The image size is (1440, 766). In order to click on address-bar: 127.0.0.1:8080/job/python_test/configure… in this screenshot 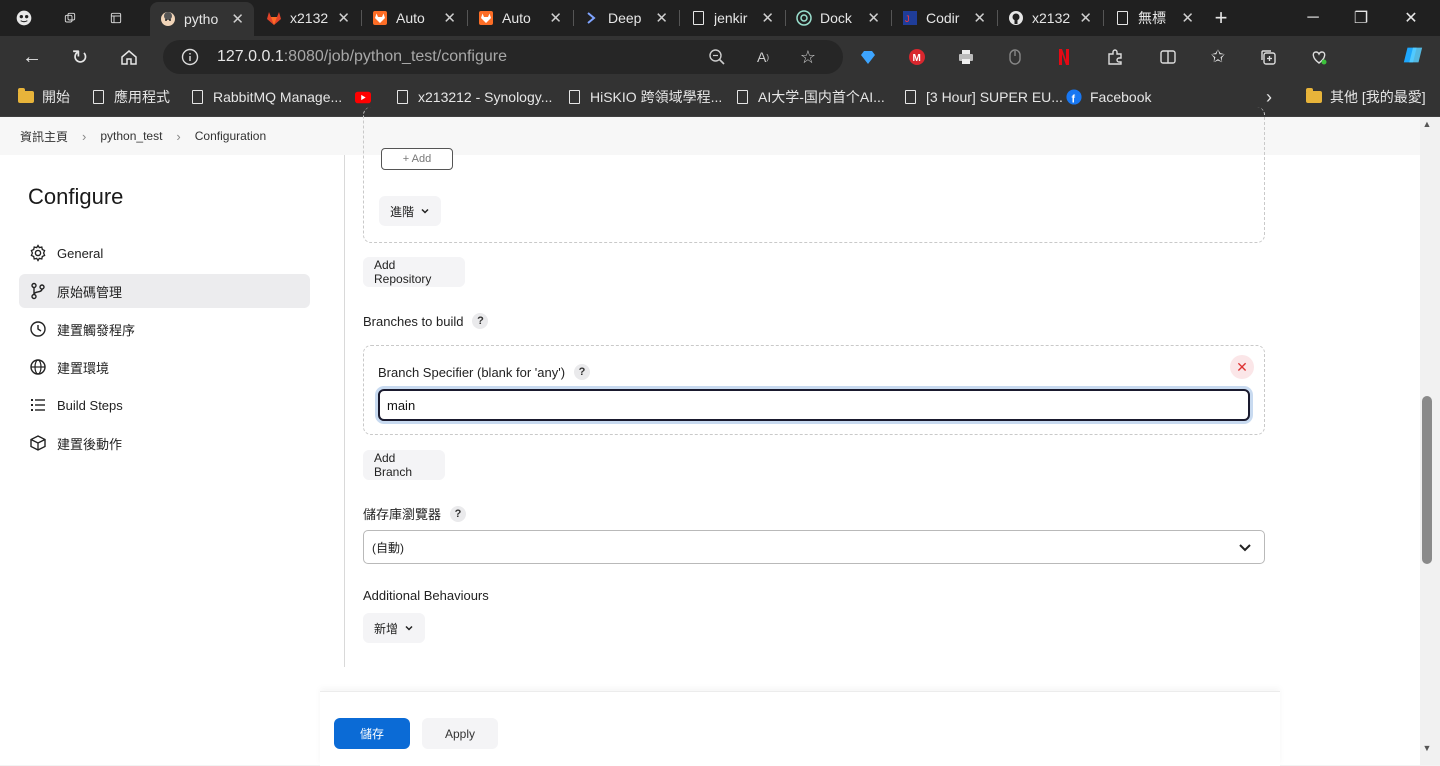, I will do `click(503, 57)`.